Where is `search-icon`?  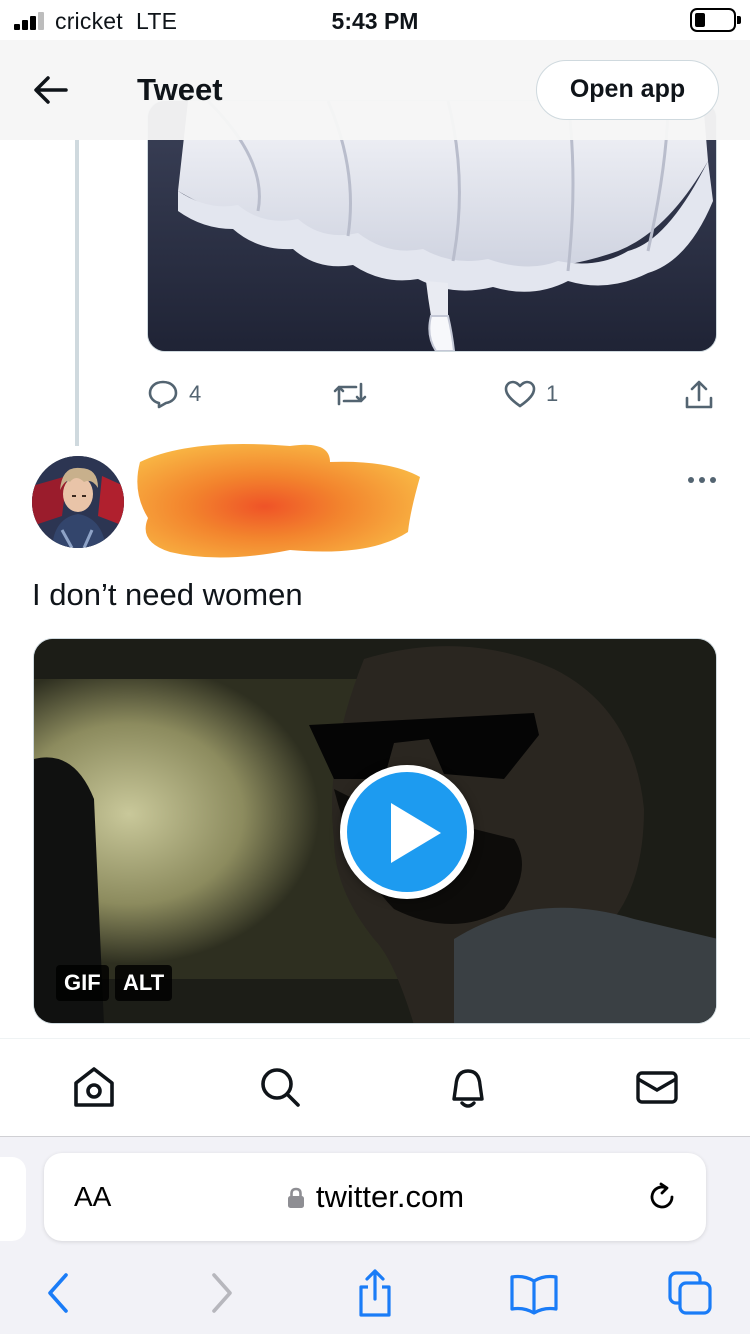
search-icon is located at coordinates (280, 1087).